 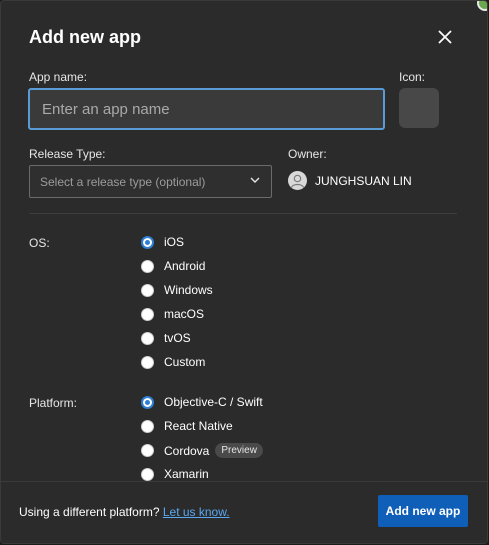 What do you see at coordinates (85, 37) in the screenshot?
I see `dialog-title: Add new app` at bounding box center [85, 37].